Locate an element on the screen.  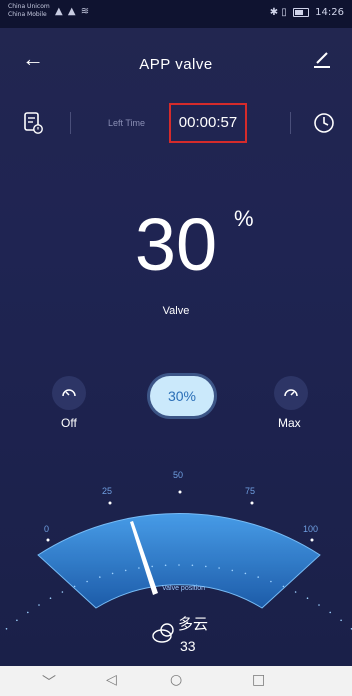
left-time-label: Left Time is located at coordinates (127, 123).